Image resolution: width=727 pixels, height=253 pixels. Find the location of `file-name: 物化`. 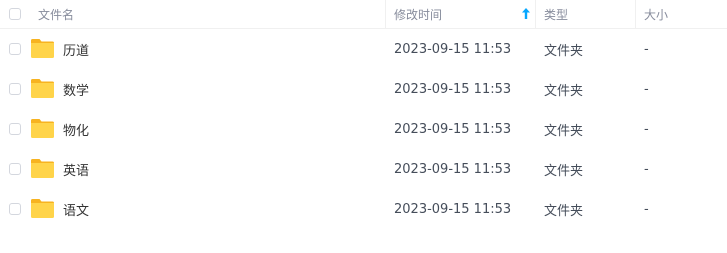

file-name: 物化 is located at coordinates (76, 129).